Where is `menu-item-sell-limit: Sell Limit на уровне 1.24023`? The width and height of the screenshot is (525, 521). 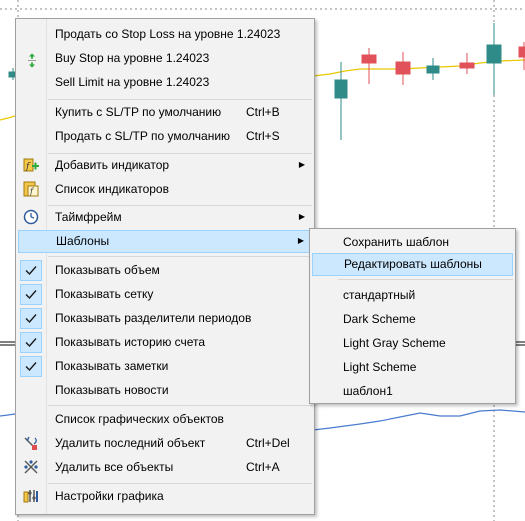 menu-item-sell-limit: Sell Limit на уровне 1.24023 is located at coordinates (165, 82).